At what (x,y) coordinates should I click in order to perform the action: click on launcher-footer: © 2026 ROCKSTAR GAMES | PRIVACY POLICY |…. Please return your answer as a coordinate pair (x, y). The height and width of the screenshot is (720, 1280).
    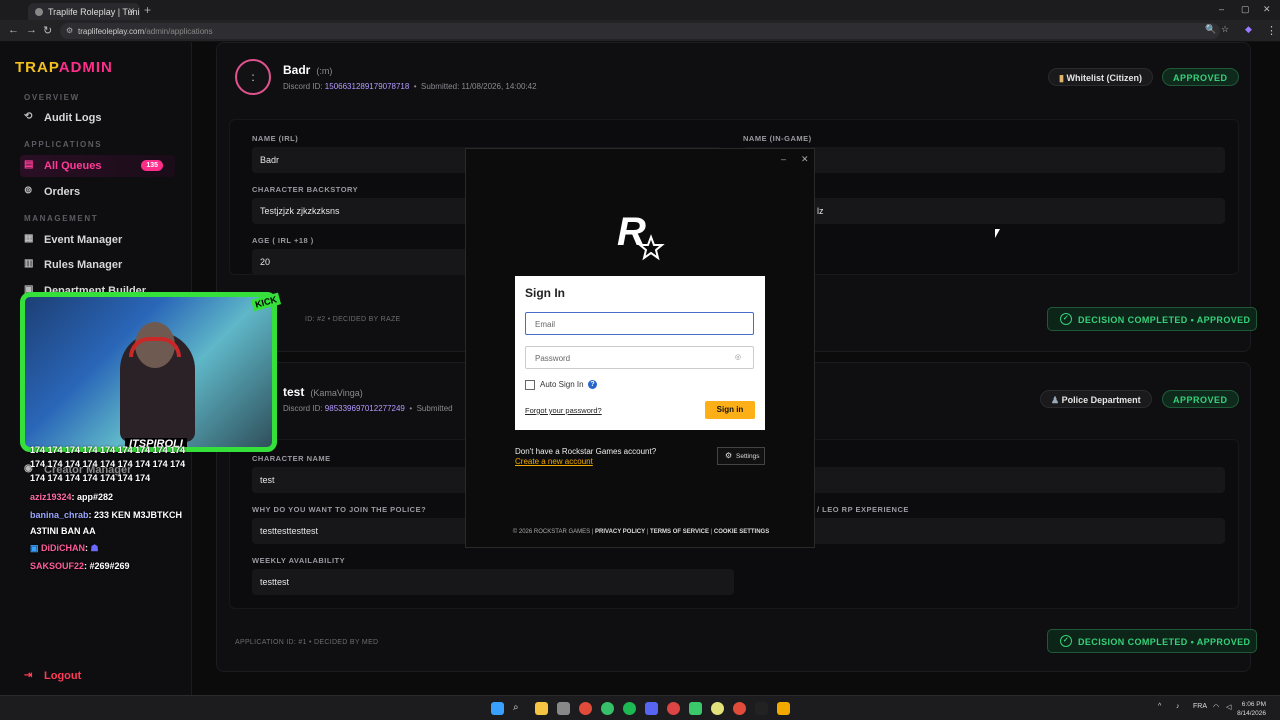
    Looking at the image, I should click on (641, 532).